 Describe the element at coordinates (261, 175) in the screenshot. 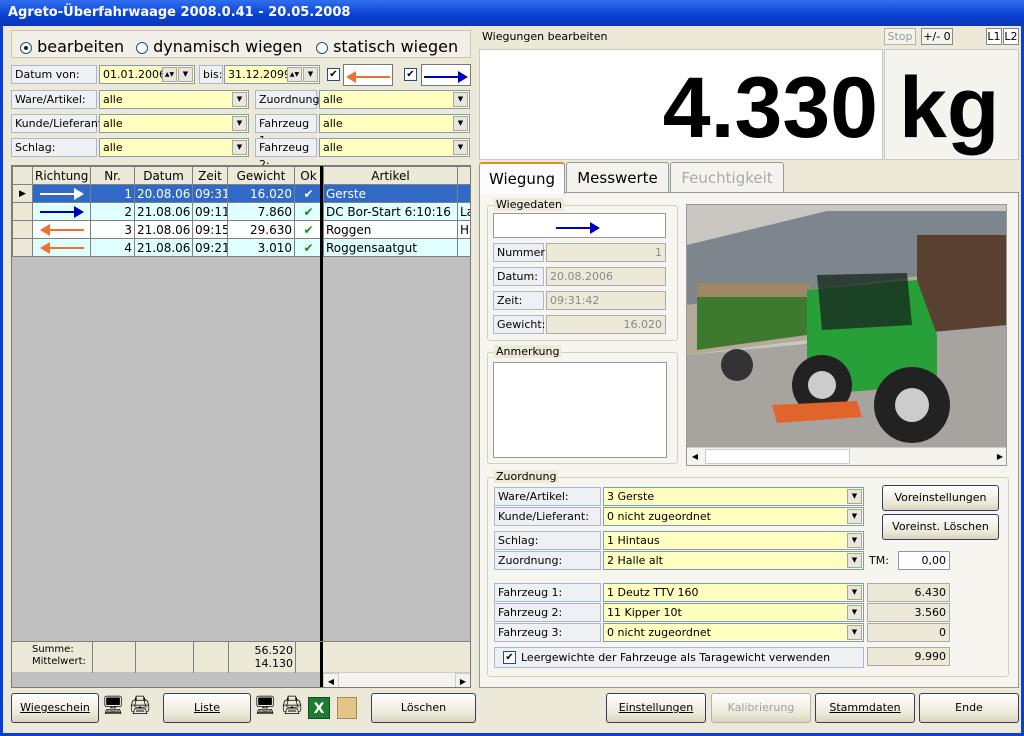

I see `col-gewicht: Gewicht` at that location.